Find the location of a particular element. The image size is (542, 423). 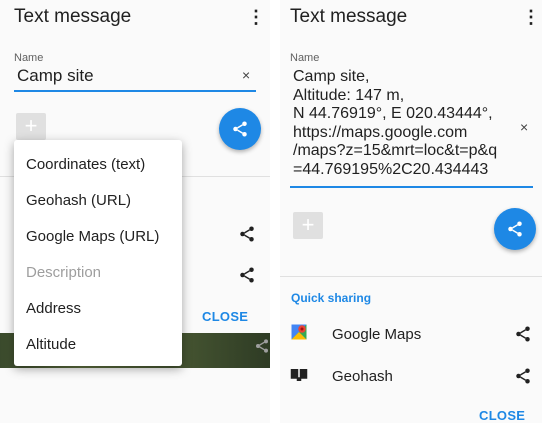

menu-item-altitude: Altitude is located at coordinates (51, 344).